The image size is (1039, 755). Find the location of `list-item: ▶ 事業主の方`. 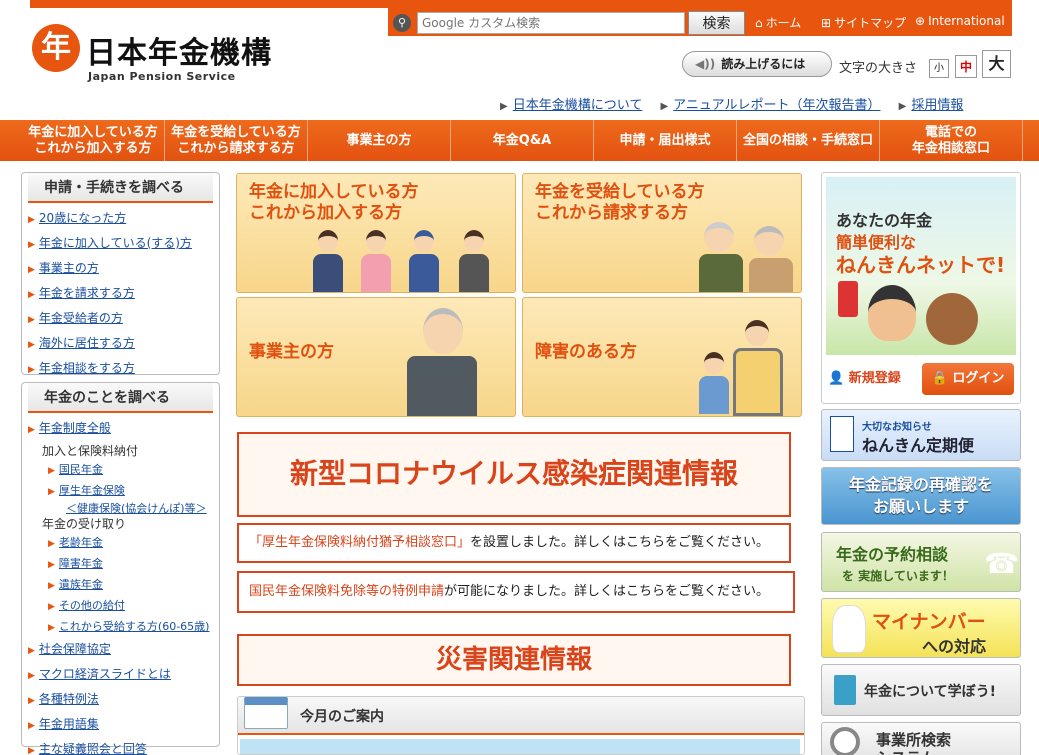

list-item: ▶ 事業主の方 is located at coordinates (123, 269).